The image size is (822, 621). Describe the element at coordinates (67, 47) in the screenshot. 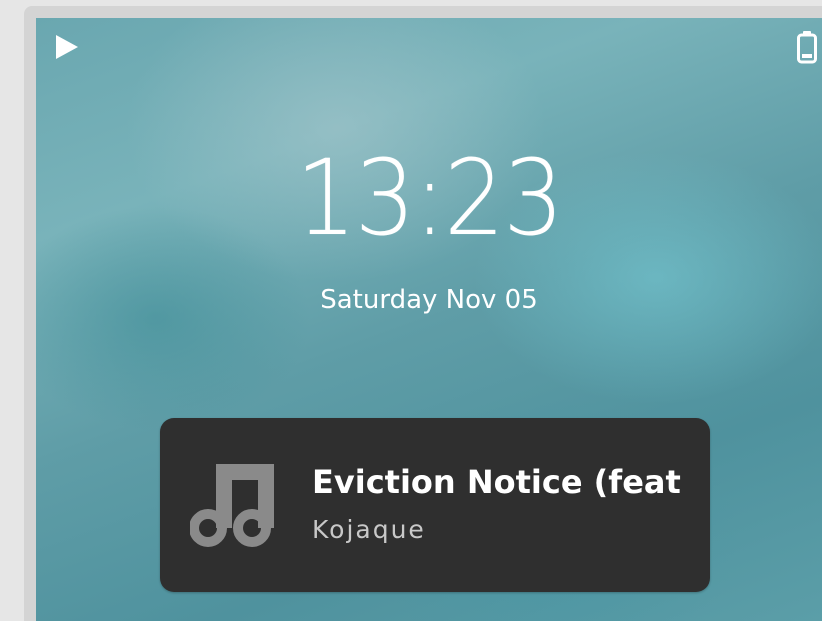

I see `play-icon` at that location.